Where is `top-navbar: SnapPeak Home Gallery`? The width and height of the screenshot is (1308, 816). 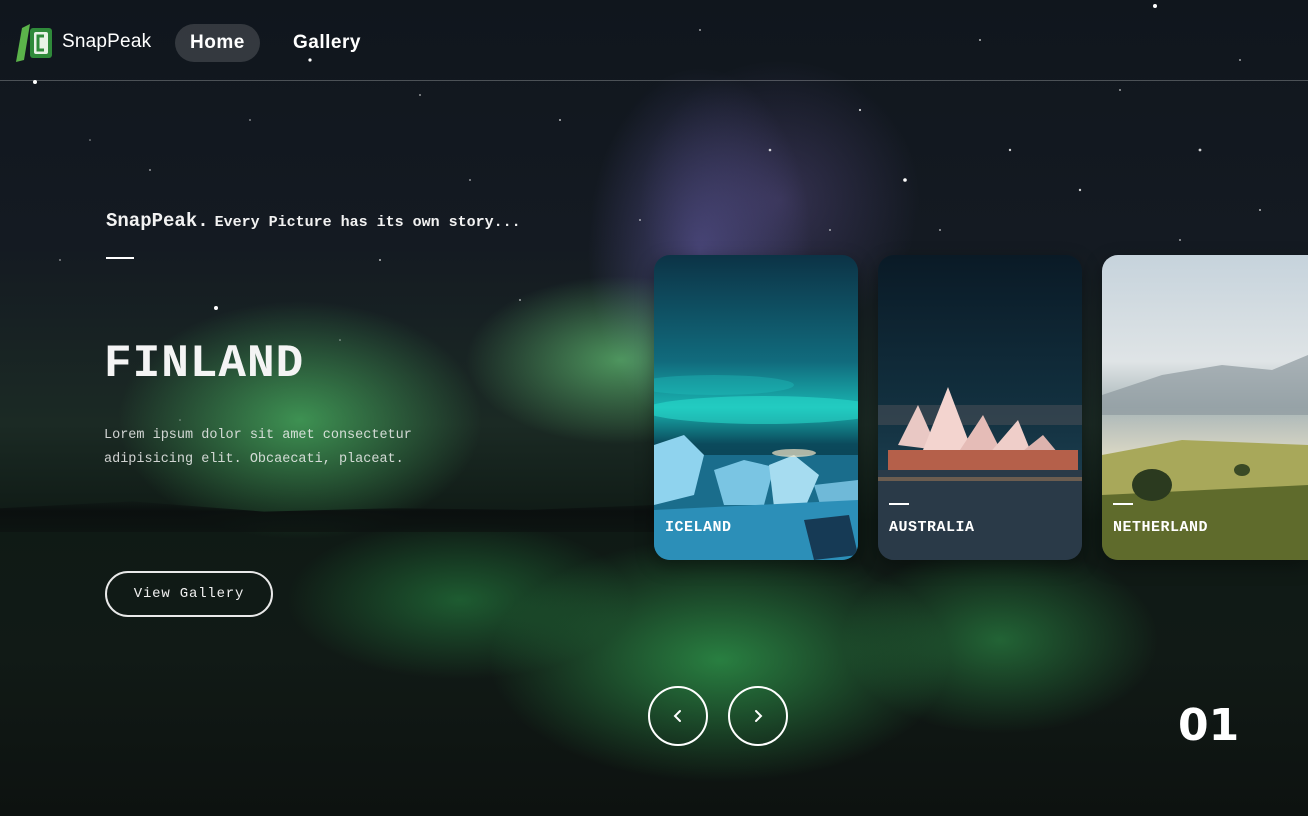 top-navbar: SnapPeak Home Gallery is located at coordinates (654, 40).